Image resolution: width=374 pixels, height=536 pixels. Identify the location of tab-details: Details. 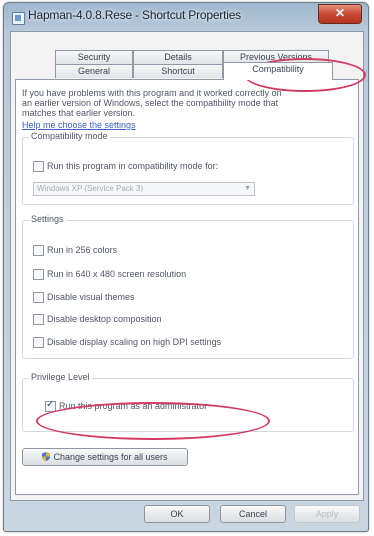
(178, 57).